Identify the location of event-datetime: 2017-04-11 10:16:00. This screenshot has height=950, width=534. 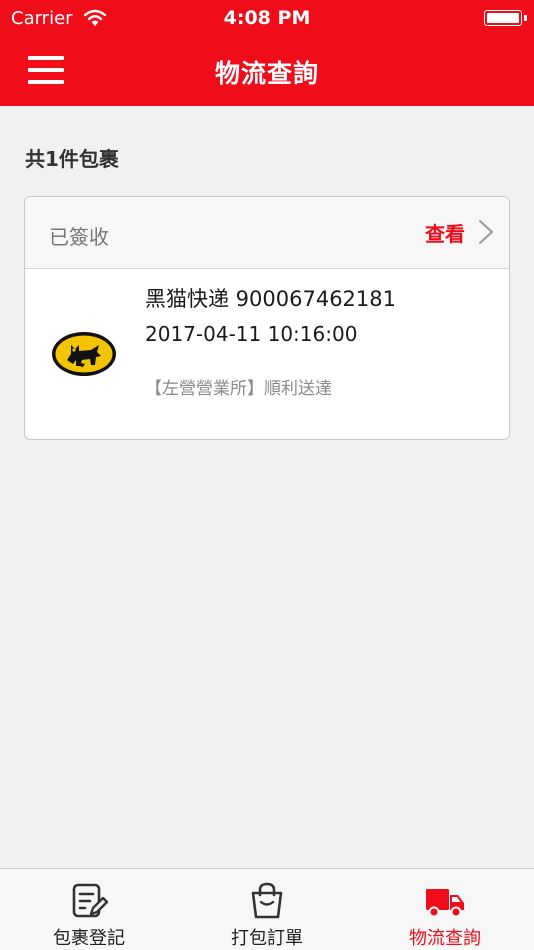
(251, 334).